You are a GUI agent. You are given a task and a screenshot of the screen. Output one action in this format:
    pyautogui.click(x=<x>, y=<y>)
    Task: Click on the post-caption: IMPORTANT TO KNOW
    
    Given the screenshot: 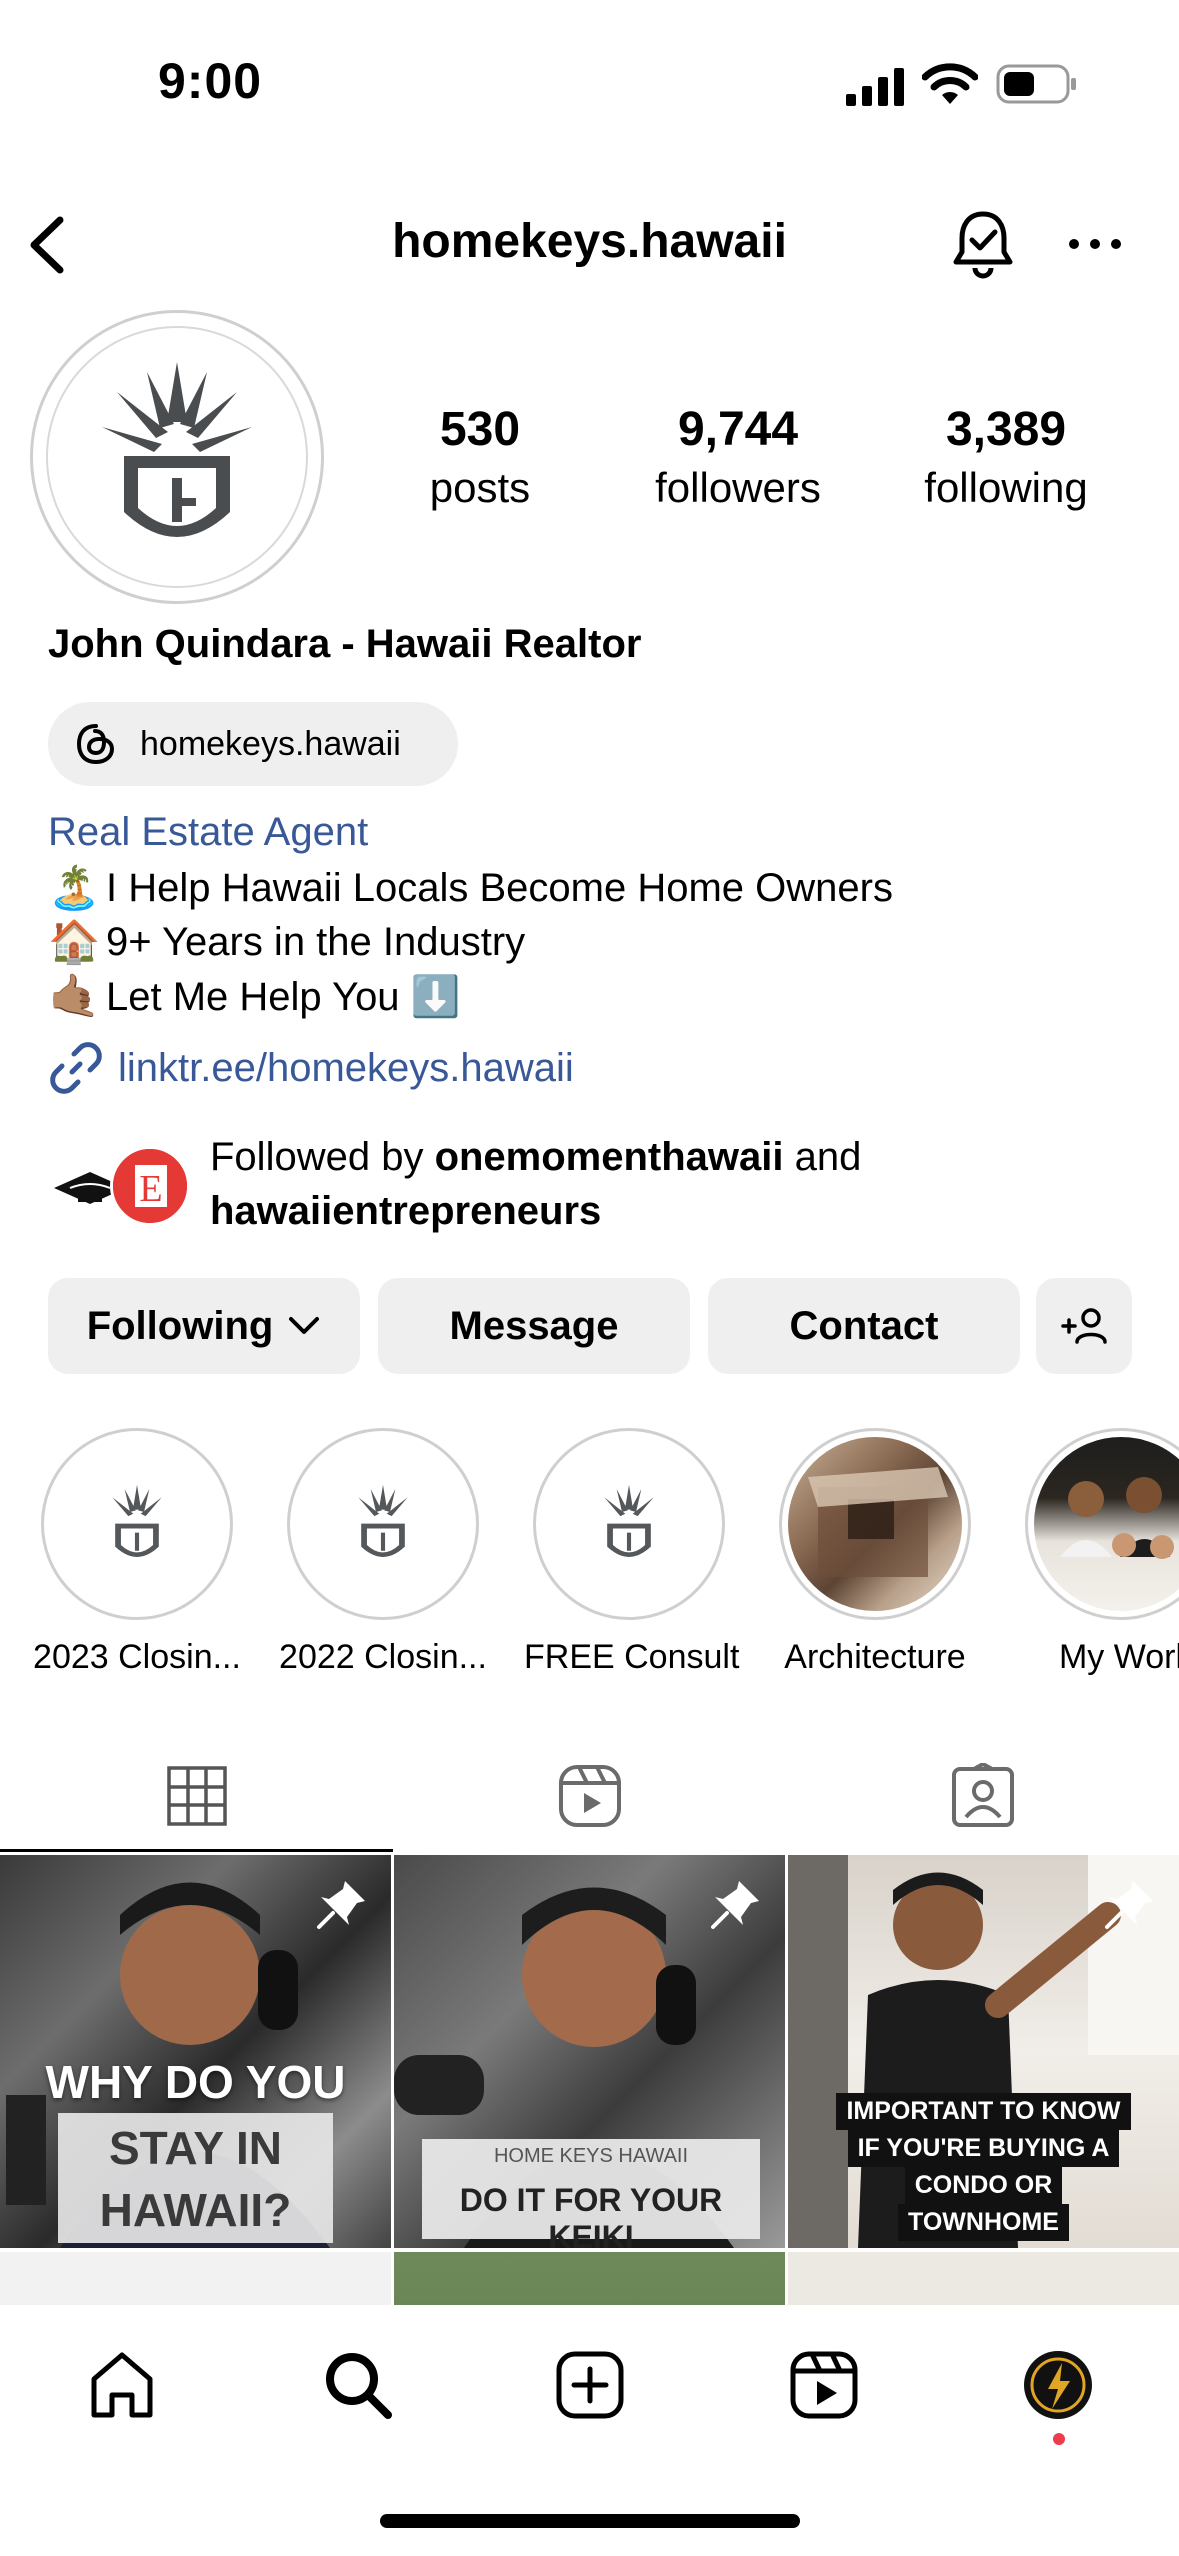 What is the action you would take?
    pyautogui.click(x=983, y=2111)
    